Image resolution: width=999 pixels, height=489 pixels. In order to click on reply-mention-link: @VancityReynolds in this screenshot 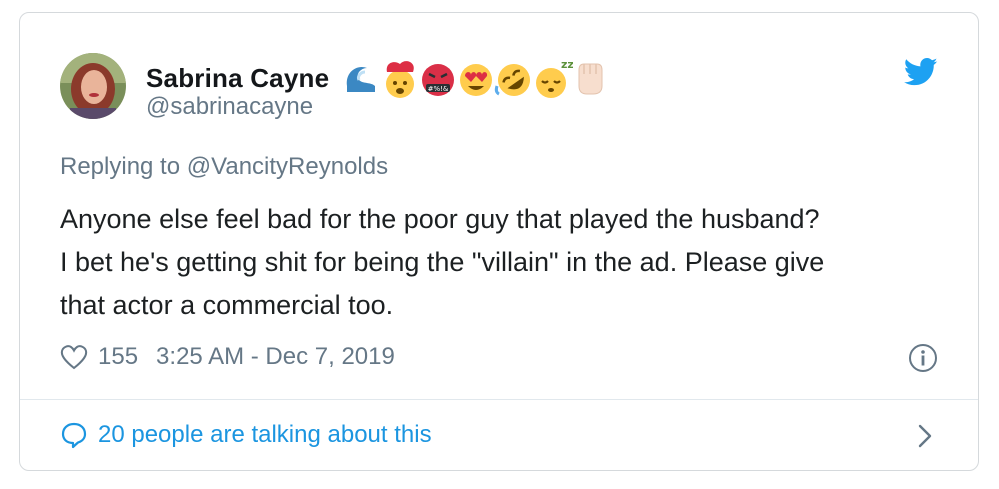, I will do `click(287, 166)`.